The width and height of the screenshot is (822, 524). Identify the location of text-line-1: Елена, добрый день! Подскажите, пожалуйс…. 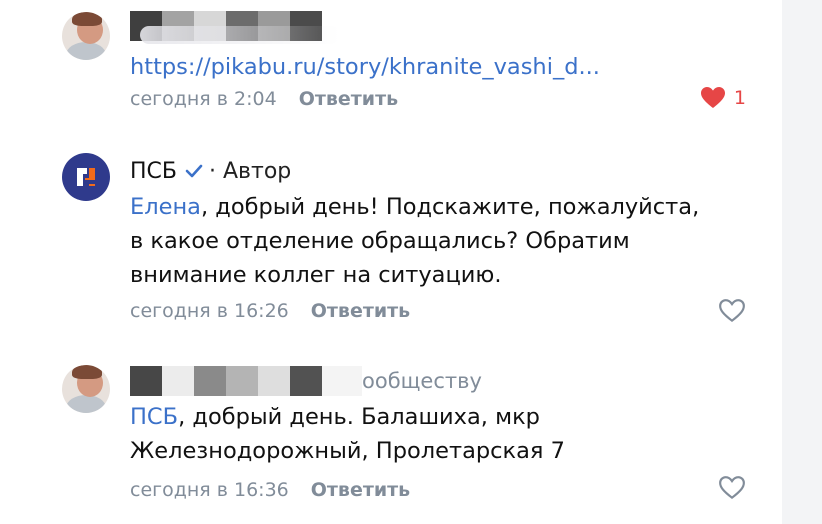
(415, 207).